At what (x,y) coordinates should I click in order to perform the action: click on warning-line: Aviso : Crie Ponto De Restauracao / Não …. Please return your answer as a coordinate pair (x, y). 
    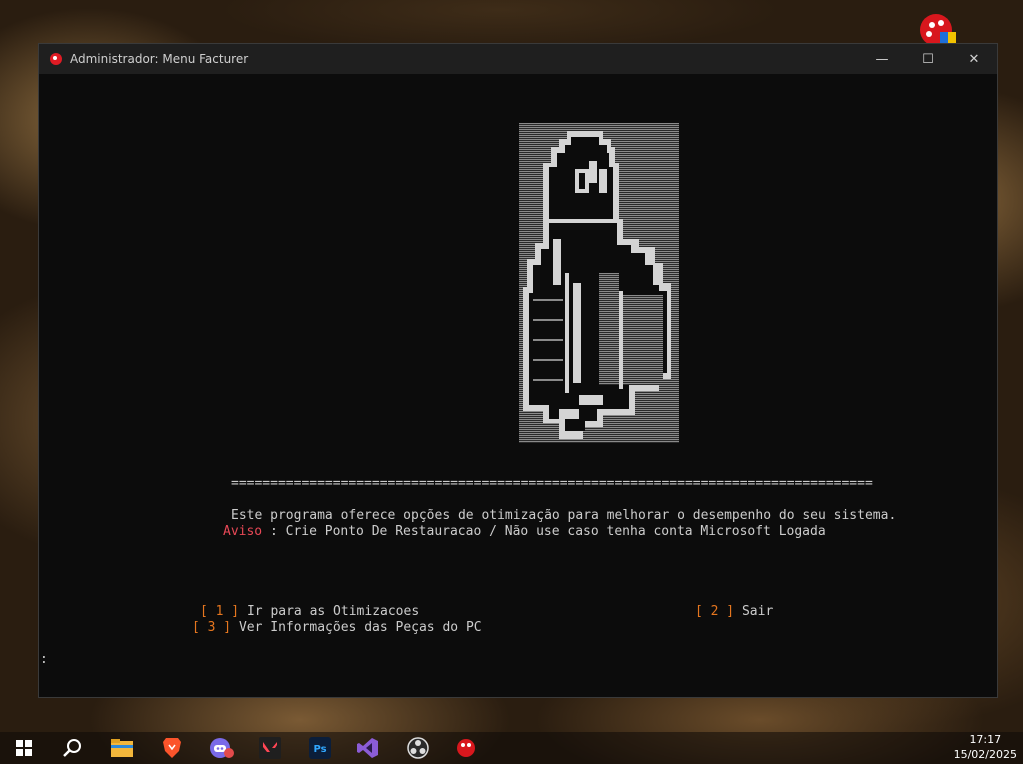
    Looking at the image, I should click on (524, 532).